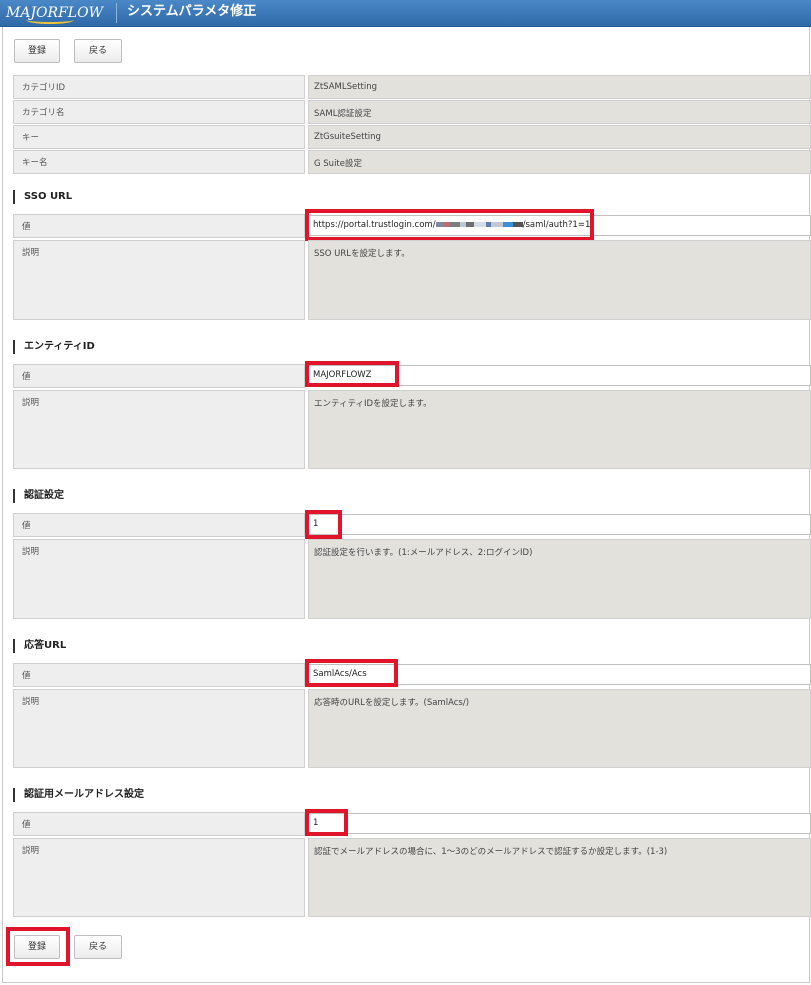  I want to click on app-header: MAJORFLOW システムパラメタ修正, so click(405, 13).